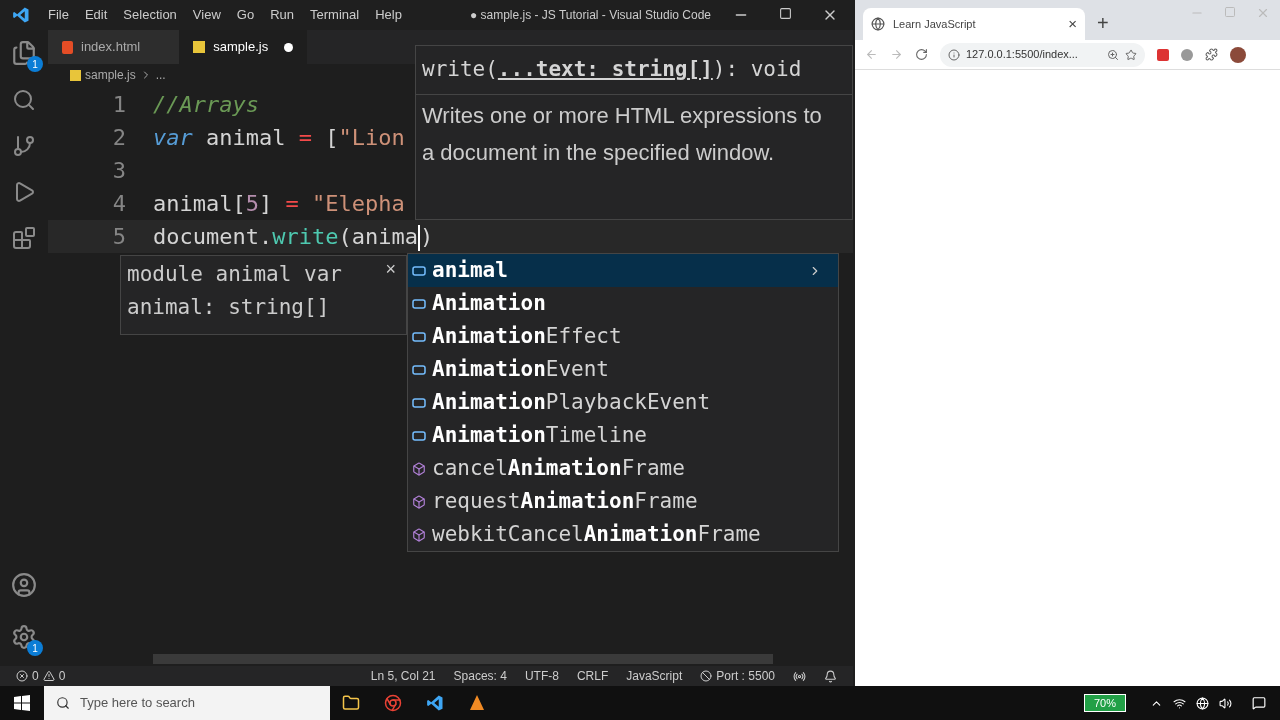 The height and width of the screenshot is (720, 1280). I want to click on suggestion-item: Animation, so click(623, 303).